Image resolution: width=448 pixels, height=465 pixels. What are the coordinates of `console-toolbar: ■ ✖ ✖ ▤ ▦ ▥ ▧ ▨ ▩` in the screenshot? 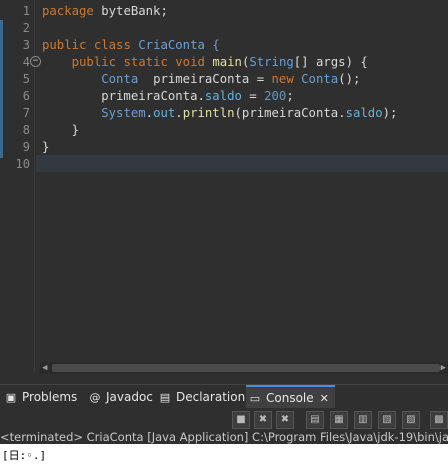 It's located at (224, 419).